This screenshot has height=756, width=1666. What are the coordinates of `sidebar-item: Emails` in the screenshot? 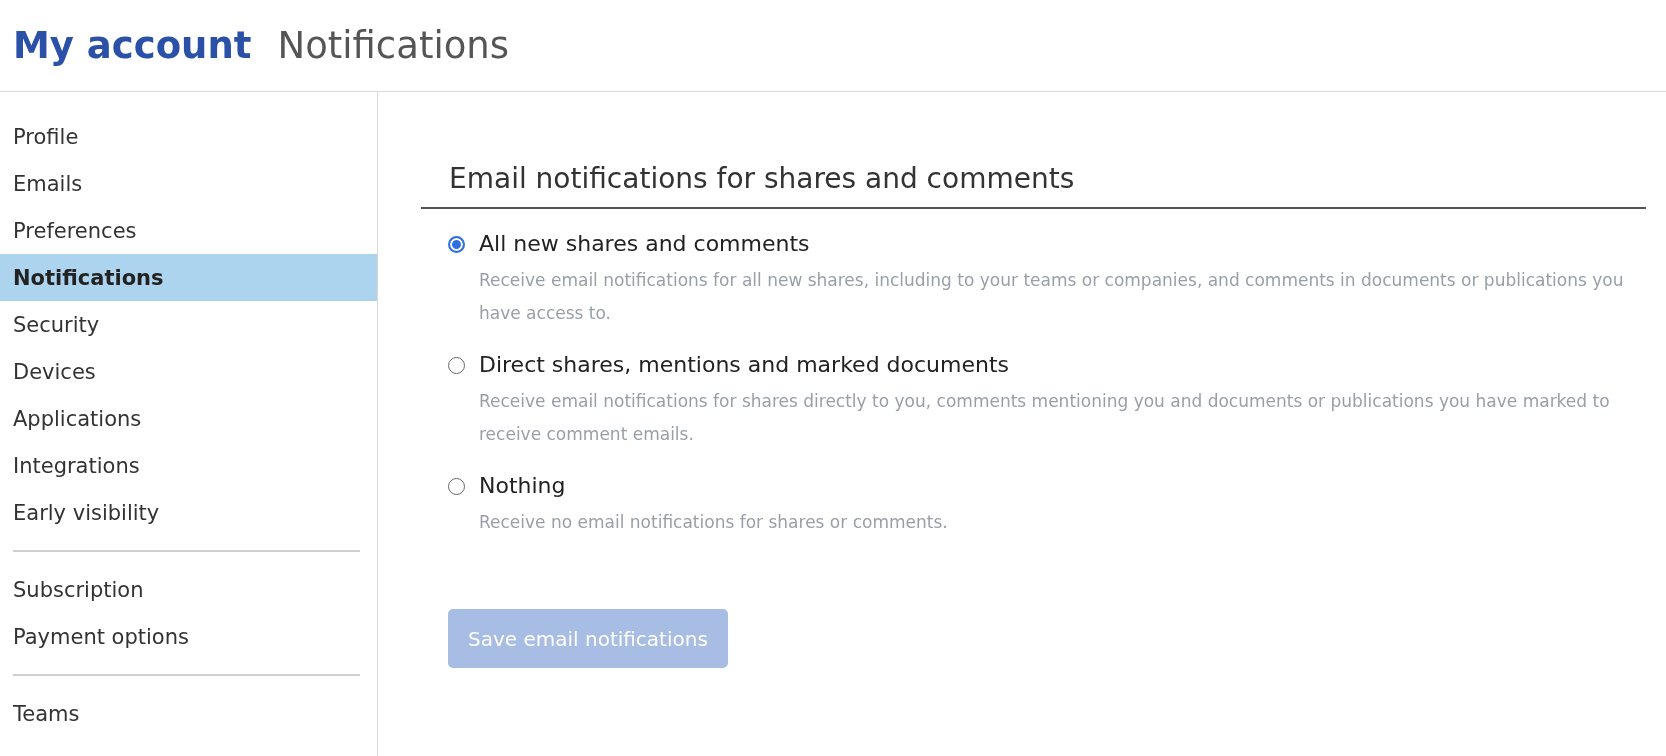 It's located at (188, 183).